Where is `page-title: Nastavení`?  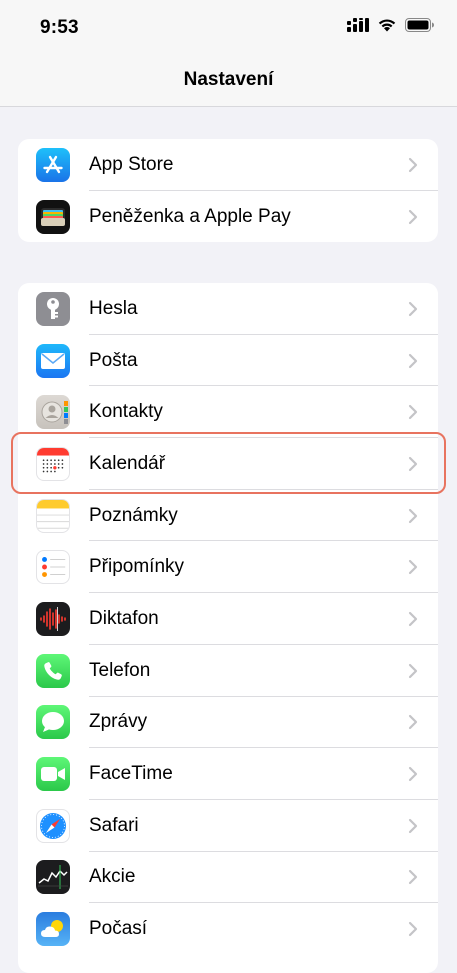
page-title: Nastavení is located at coordinates (228, 79).